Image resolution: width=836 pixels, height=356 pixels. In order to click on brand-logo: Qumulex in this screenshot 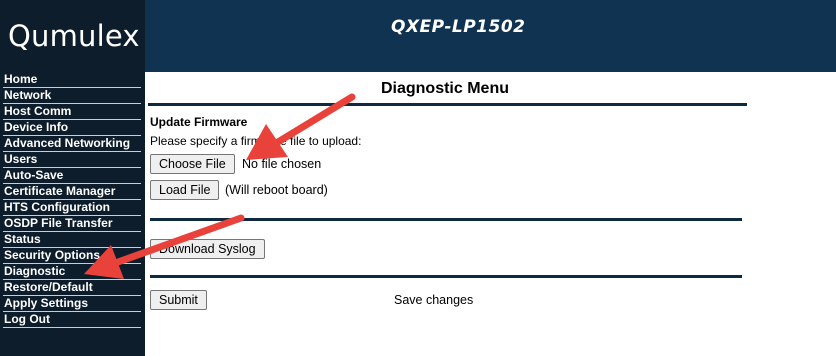, I will do `click(74, 36)`.